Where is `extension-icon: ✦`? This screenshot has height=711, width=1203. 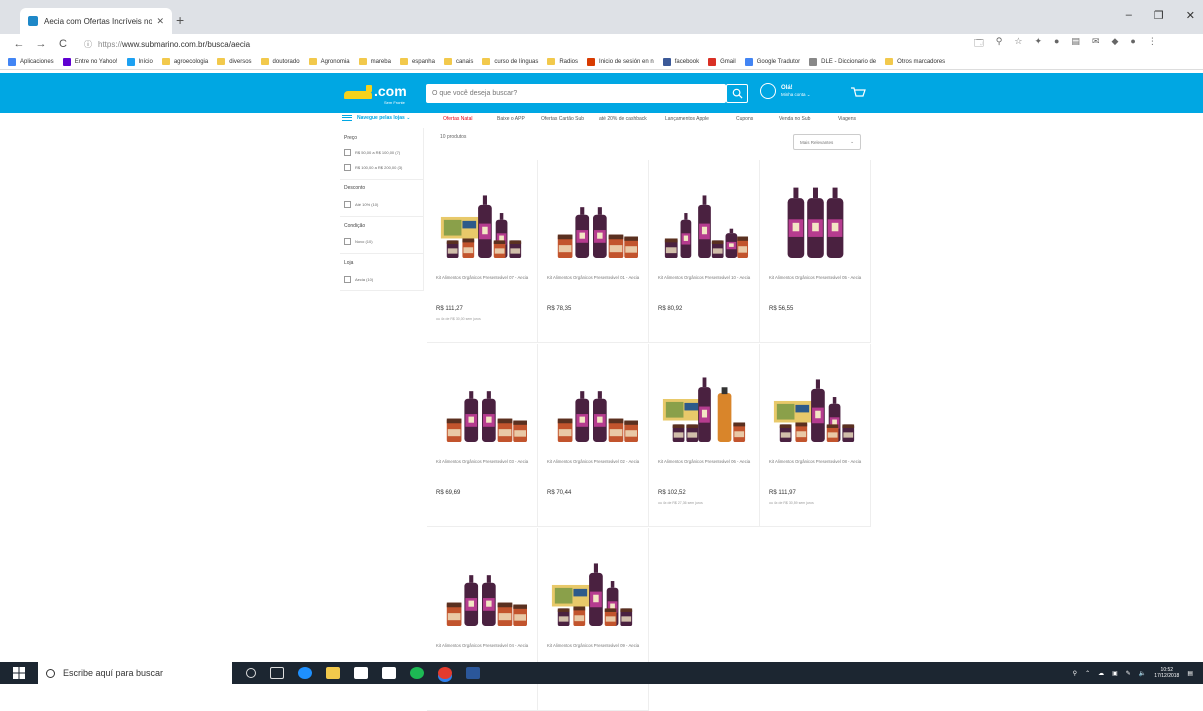 extension-icon: ✦ is located at coordinates (1038, 44).